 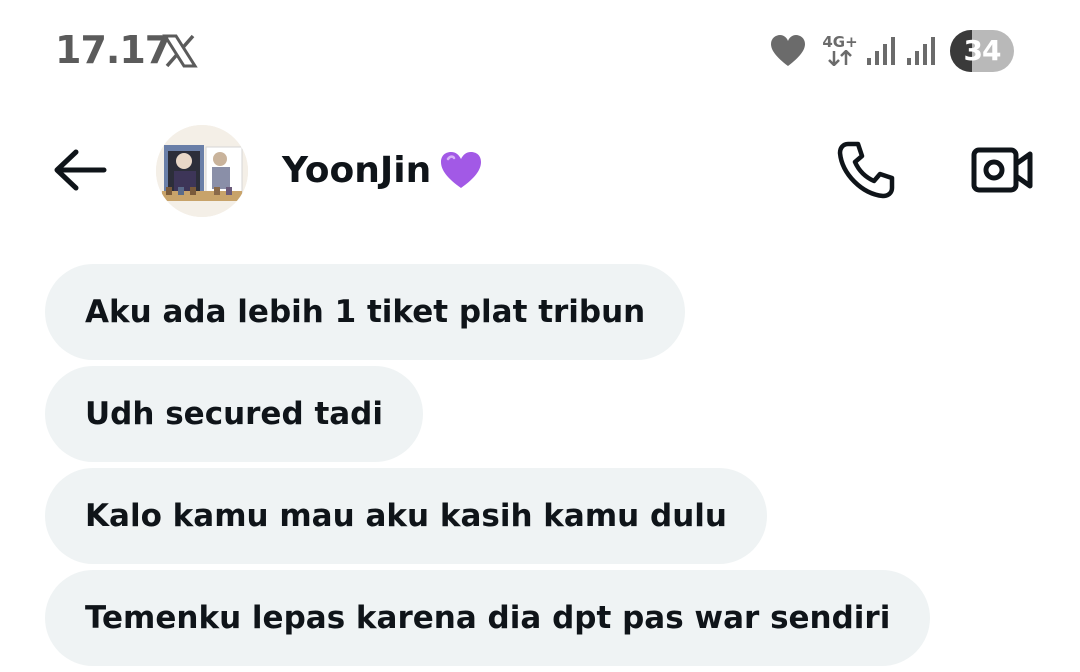 What do you see at coordinates (461, 170) in the screenshot?
I see `purple-heart-icon` at bounding box center [461, 170].